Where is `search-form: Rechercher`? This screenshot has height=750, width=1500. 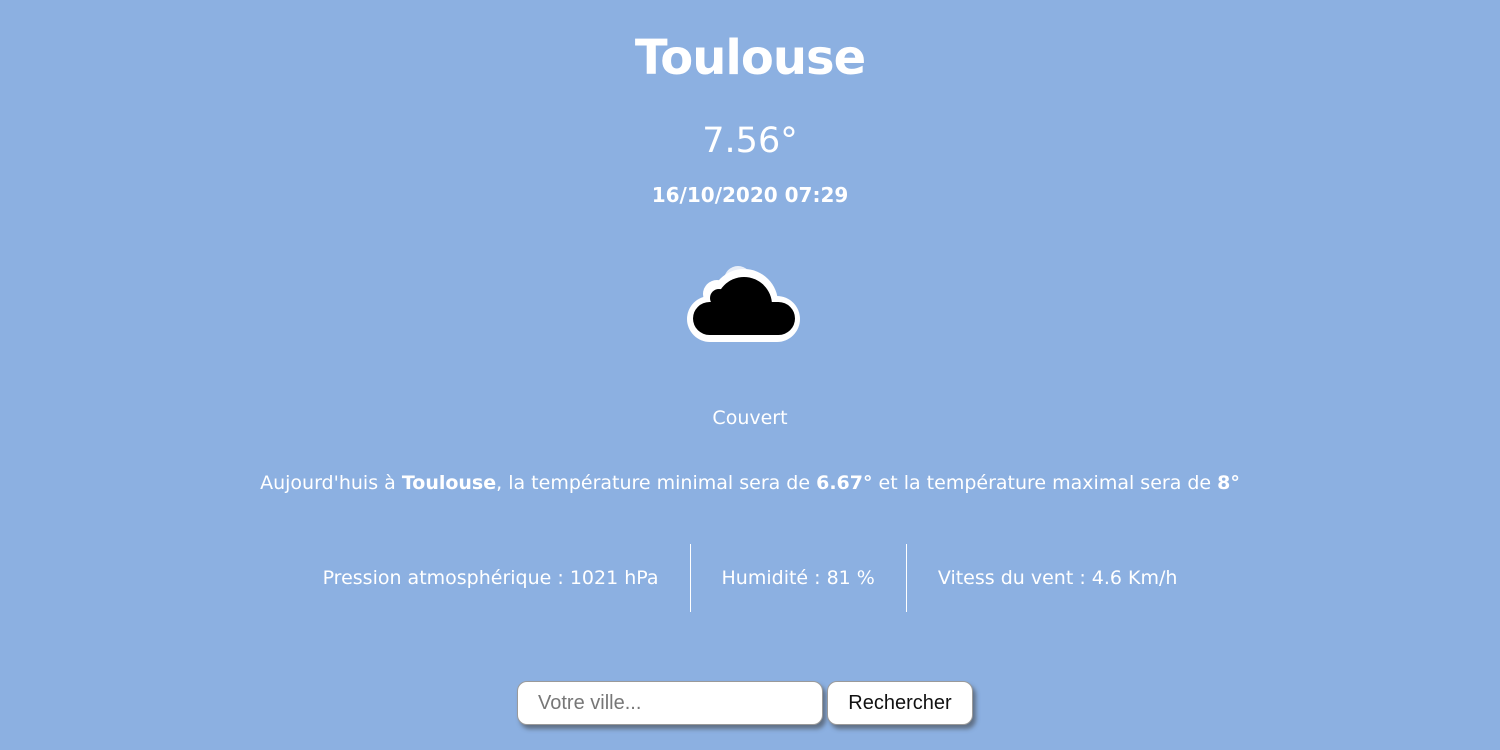
search-form: Rechercher is located at coordinates (745, 703).